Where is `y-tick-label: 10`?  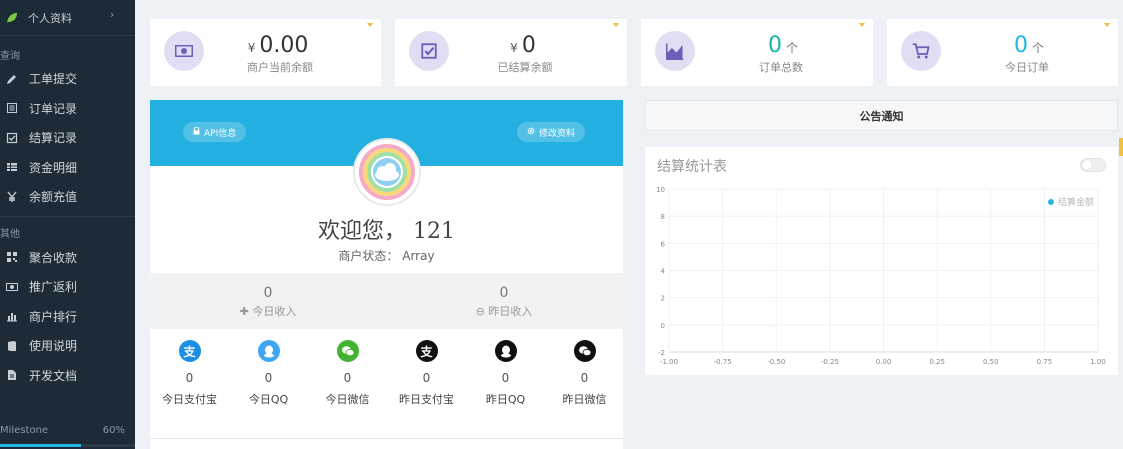
y-tick-label: 10 is located at coordinates (660, 190).